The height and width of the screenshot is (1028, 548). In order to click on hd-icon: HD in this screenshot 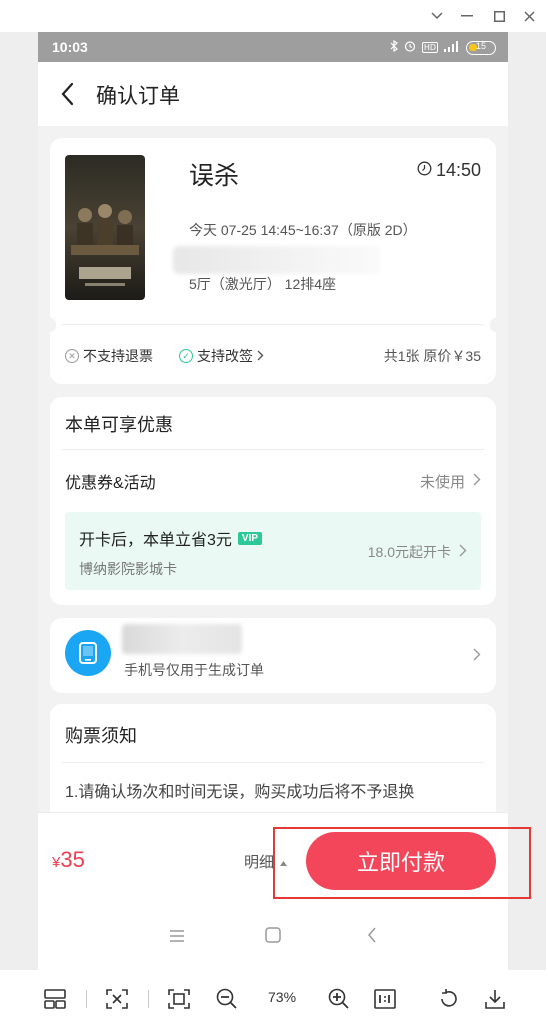, I will do `click(429, 47)`.